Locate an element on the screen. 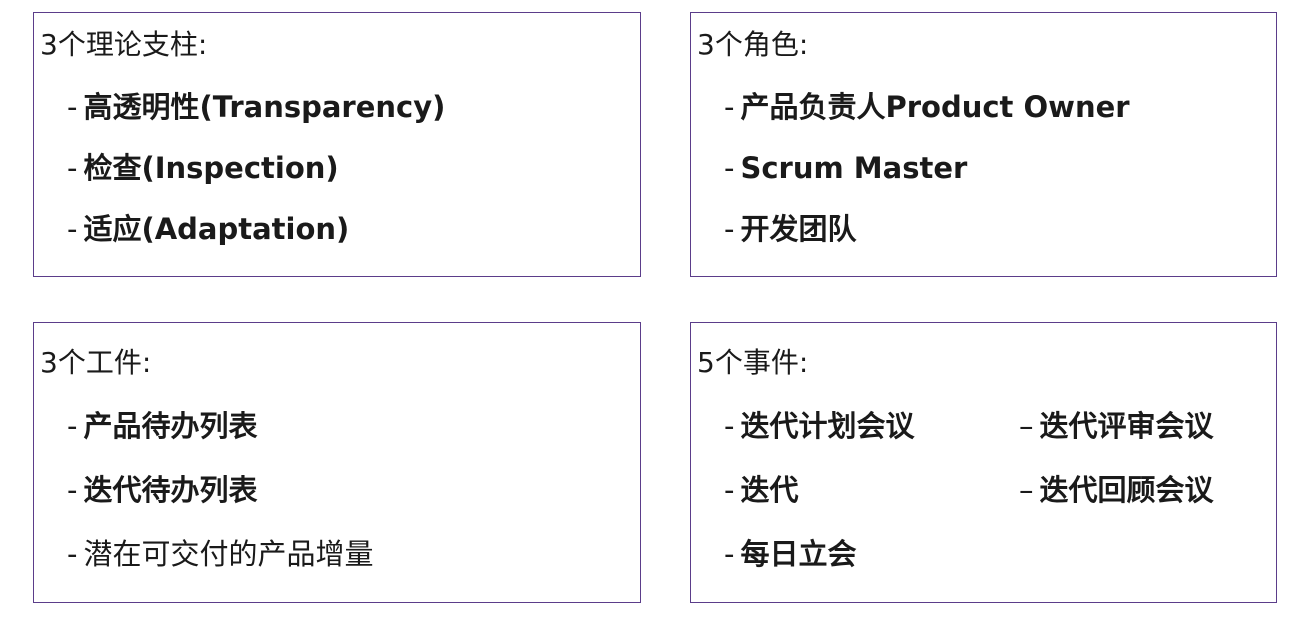 This screenshot has width=1307, height=621. pillar-label: 高透明性(Transparency) is located at coordinates (264, 107).